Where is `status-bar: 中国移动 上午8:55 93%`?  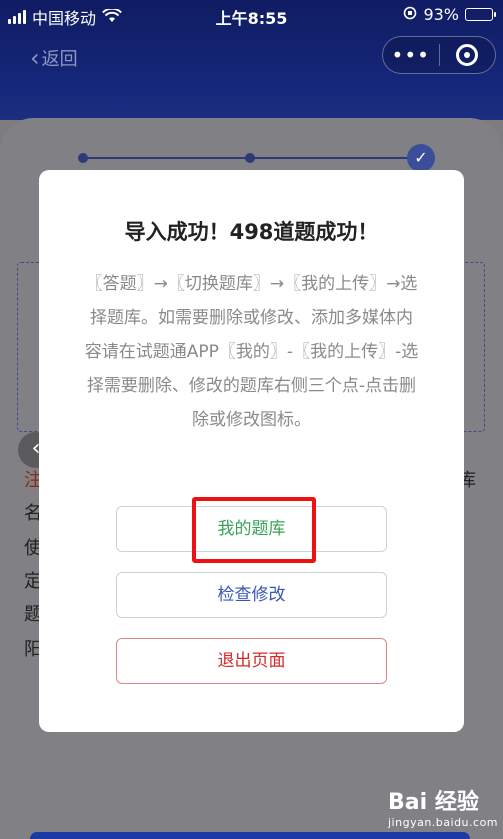
status-bar: 中国移动 上午8:55 93% is located at coordinates (251, 15).